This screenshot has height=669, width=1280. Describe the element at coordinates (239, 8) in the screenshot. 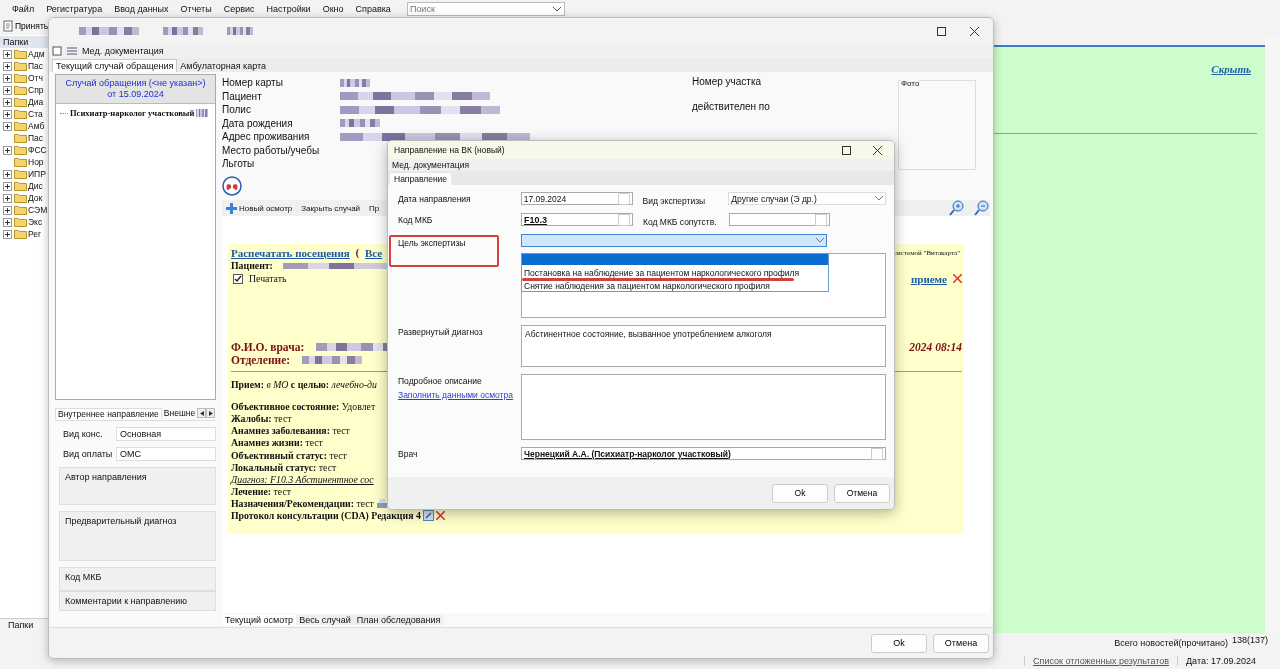

I see `menu-item: Сервис` at that location.